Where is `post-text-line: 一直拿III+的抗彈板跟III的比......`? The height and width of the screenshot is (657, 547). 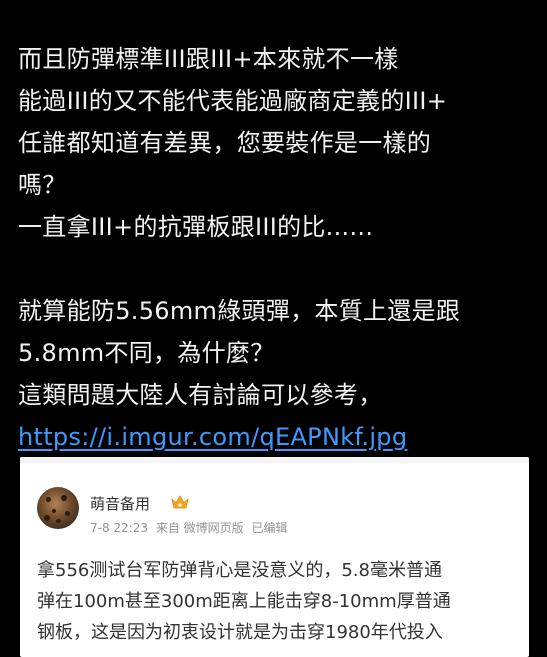 post-text-line: 一直拿III+的抗彈板跟III的比...... is located at coordinates (196, 227).